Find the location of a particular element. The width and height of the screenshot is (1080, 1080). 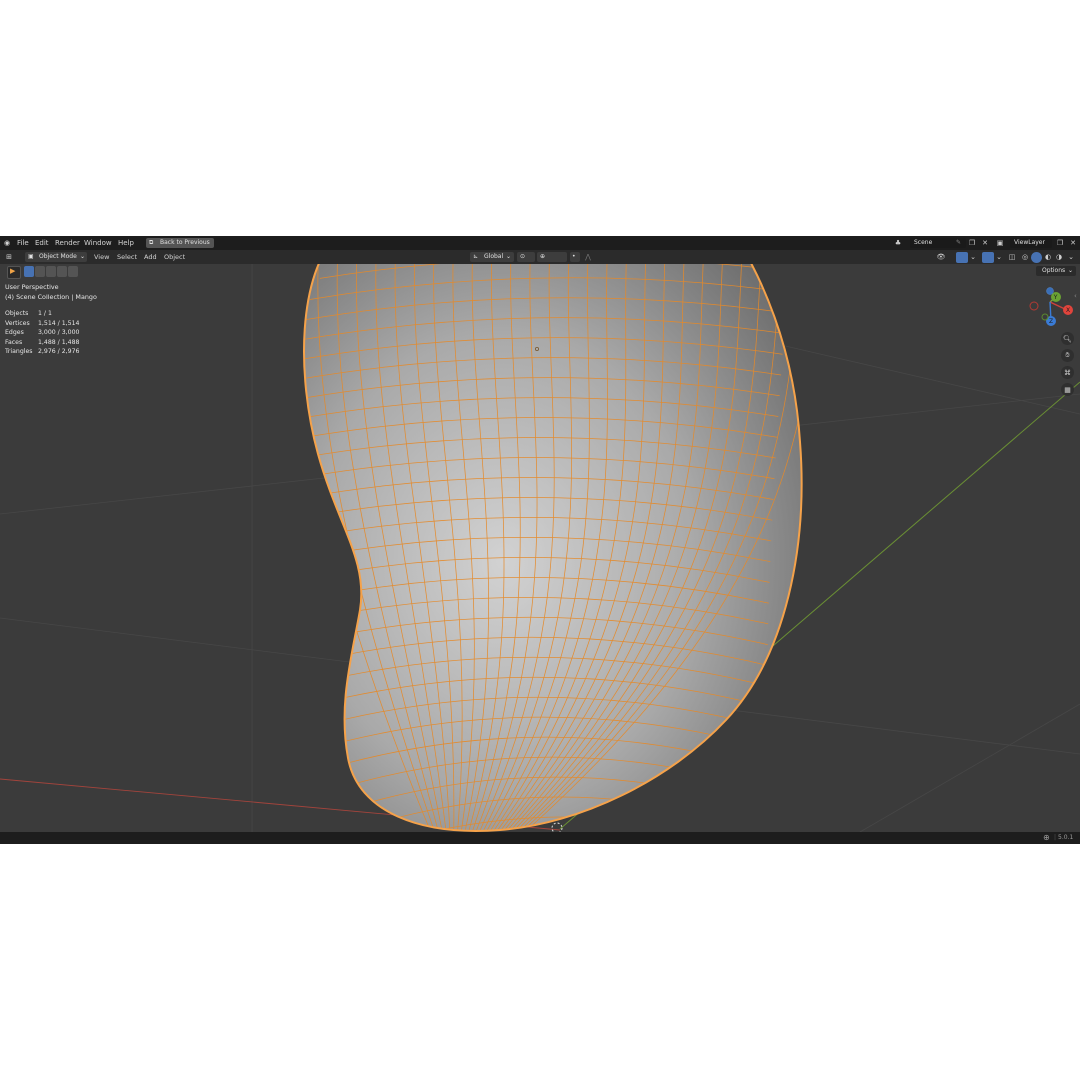

visibility-icon: 👁 is located at coordinates (941, 257).